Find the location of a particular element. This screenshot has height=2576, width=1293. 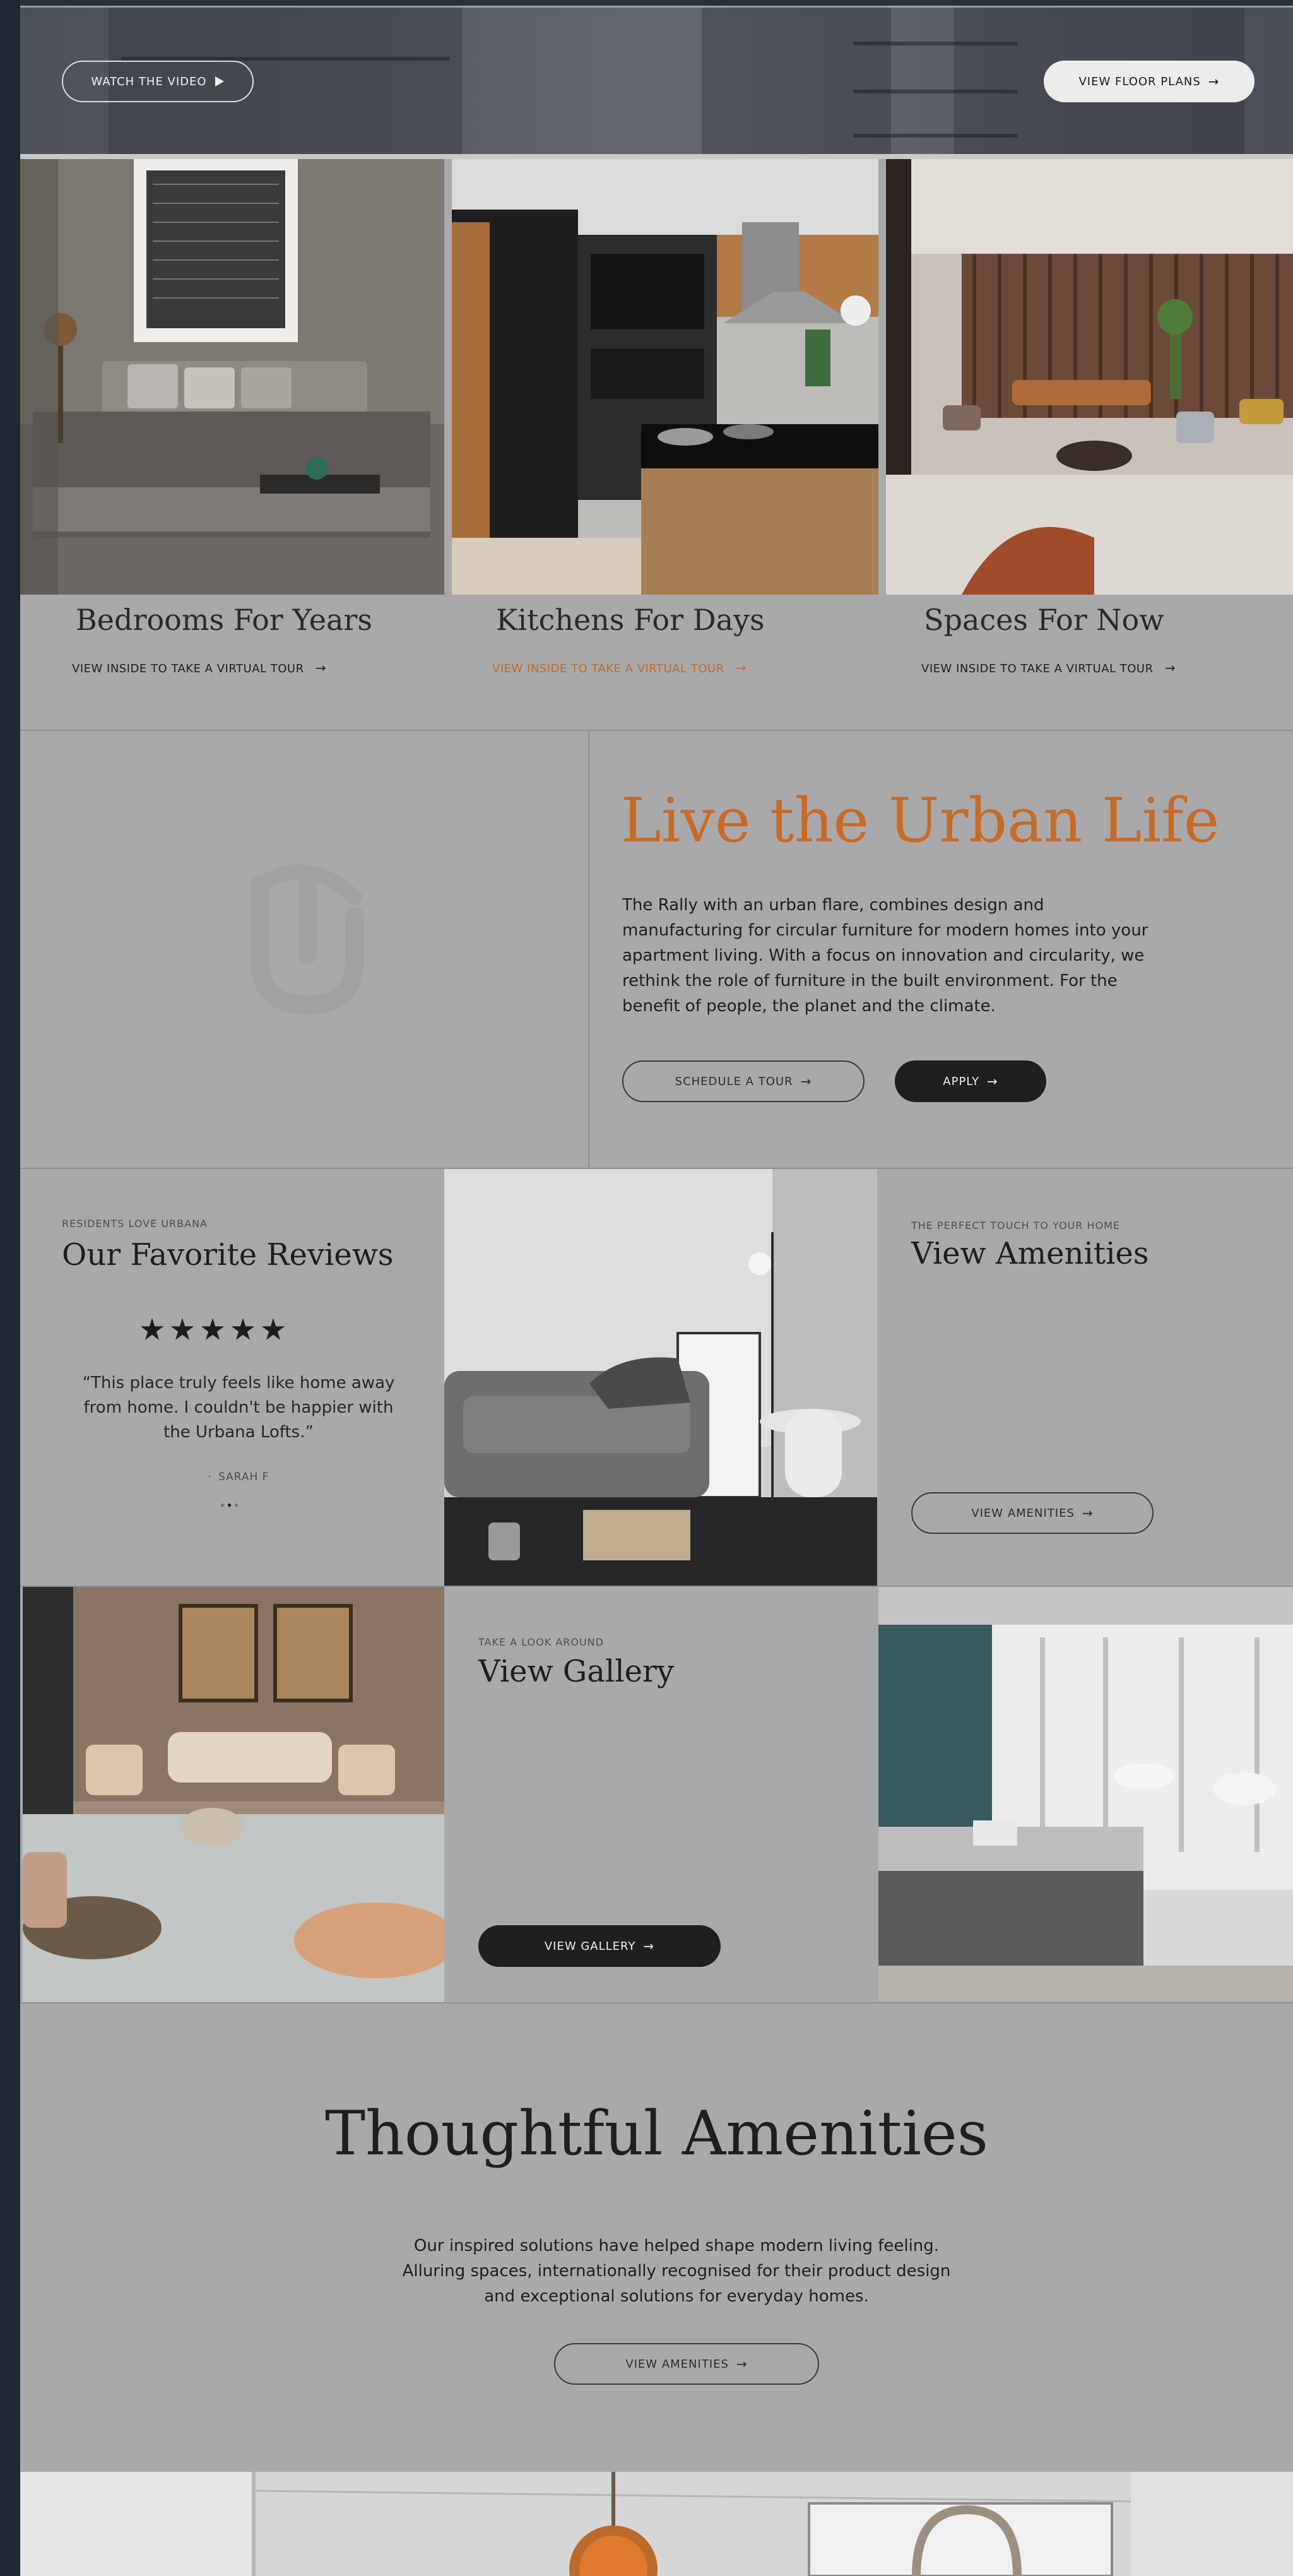

play-icon is located at coordinates (219, 81).